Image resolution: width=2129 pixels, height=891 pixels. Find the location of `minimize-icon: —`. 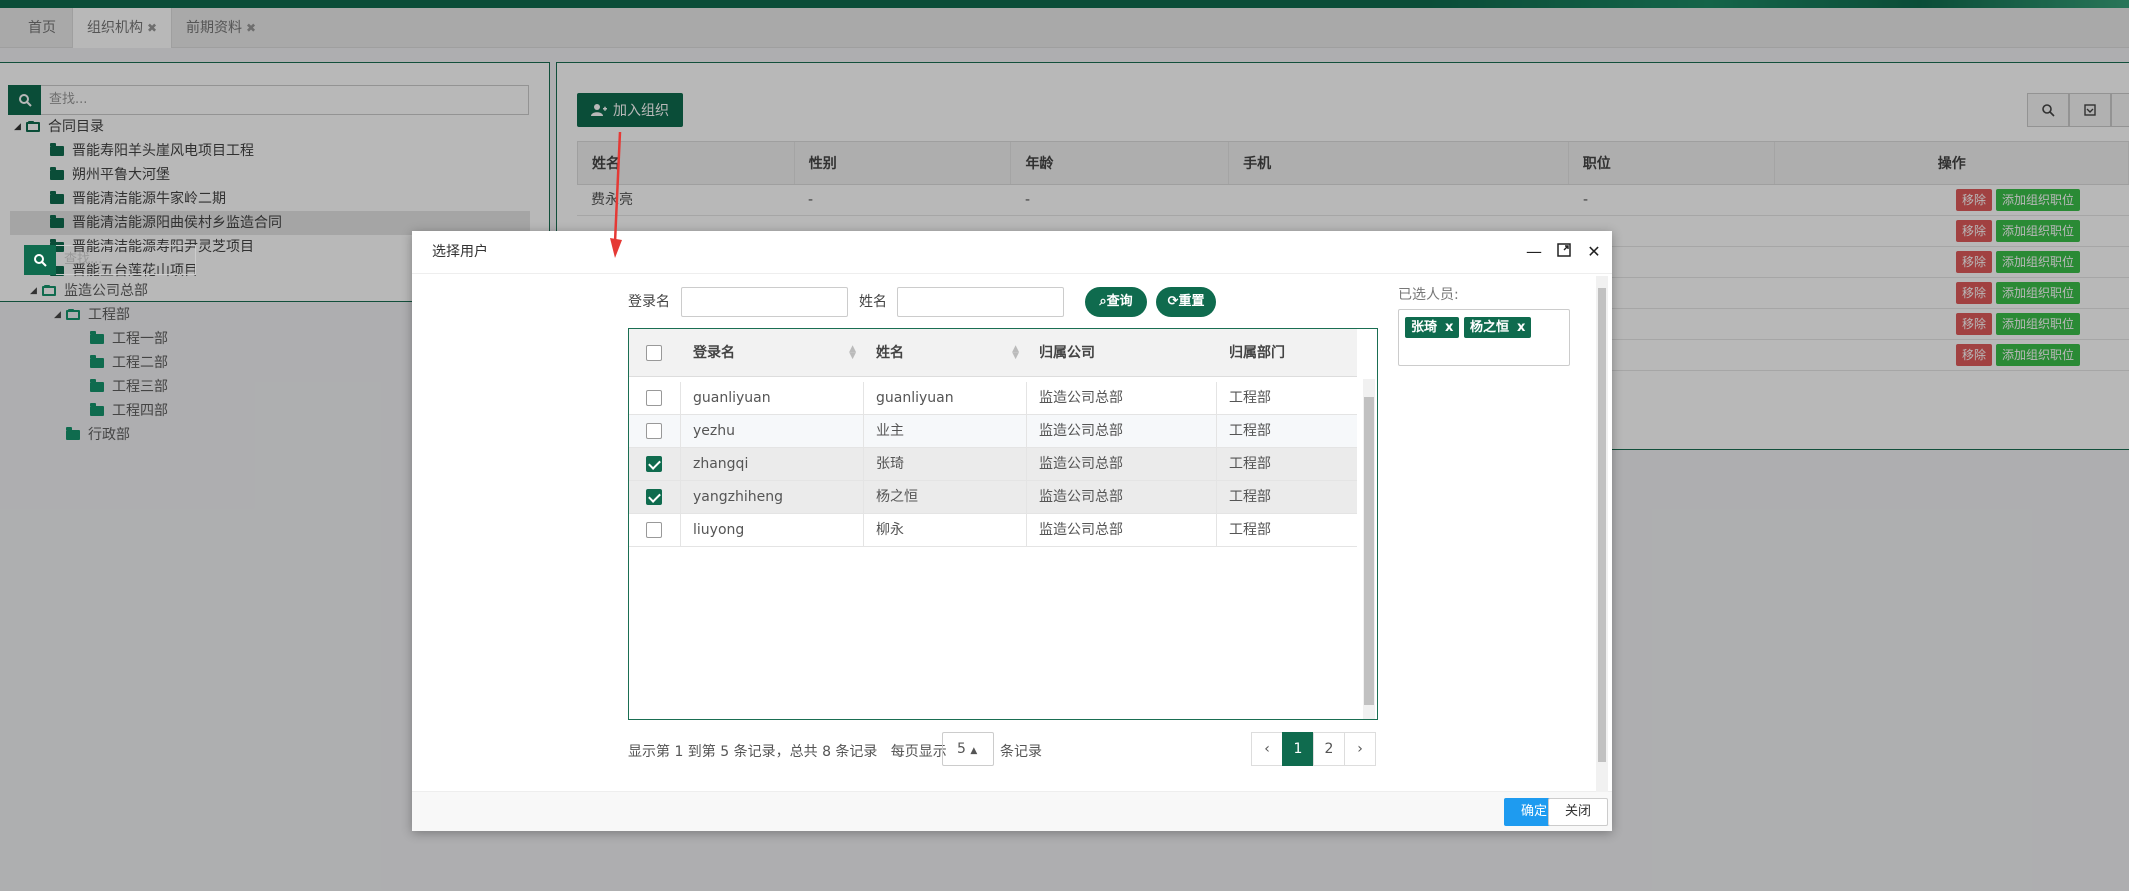

minimize-icon: — is located at coordinates (1534, 251).